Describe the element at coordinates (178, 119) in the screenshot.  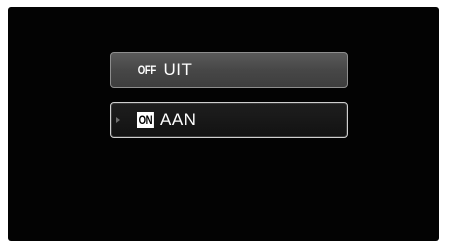
I see `option-on-label: AAN` at that location.